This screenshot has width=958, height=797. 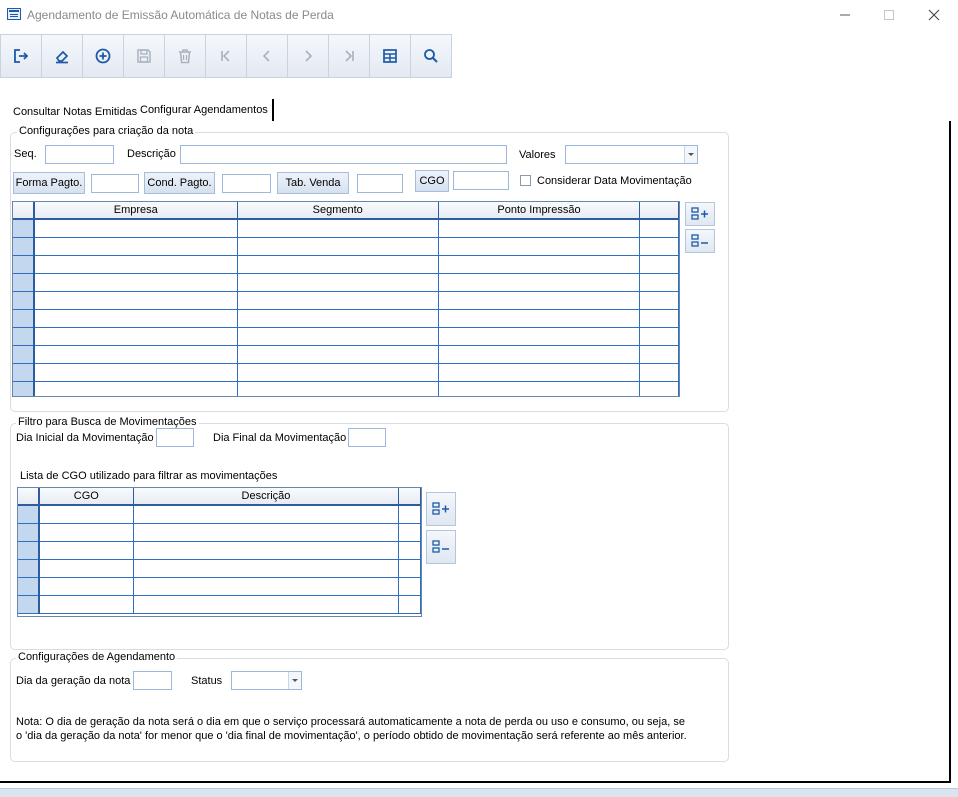 I want to click on minimize-button, so click(x=845, y=15).